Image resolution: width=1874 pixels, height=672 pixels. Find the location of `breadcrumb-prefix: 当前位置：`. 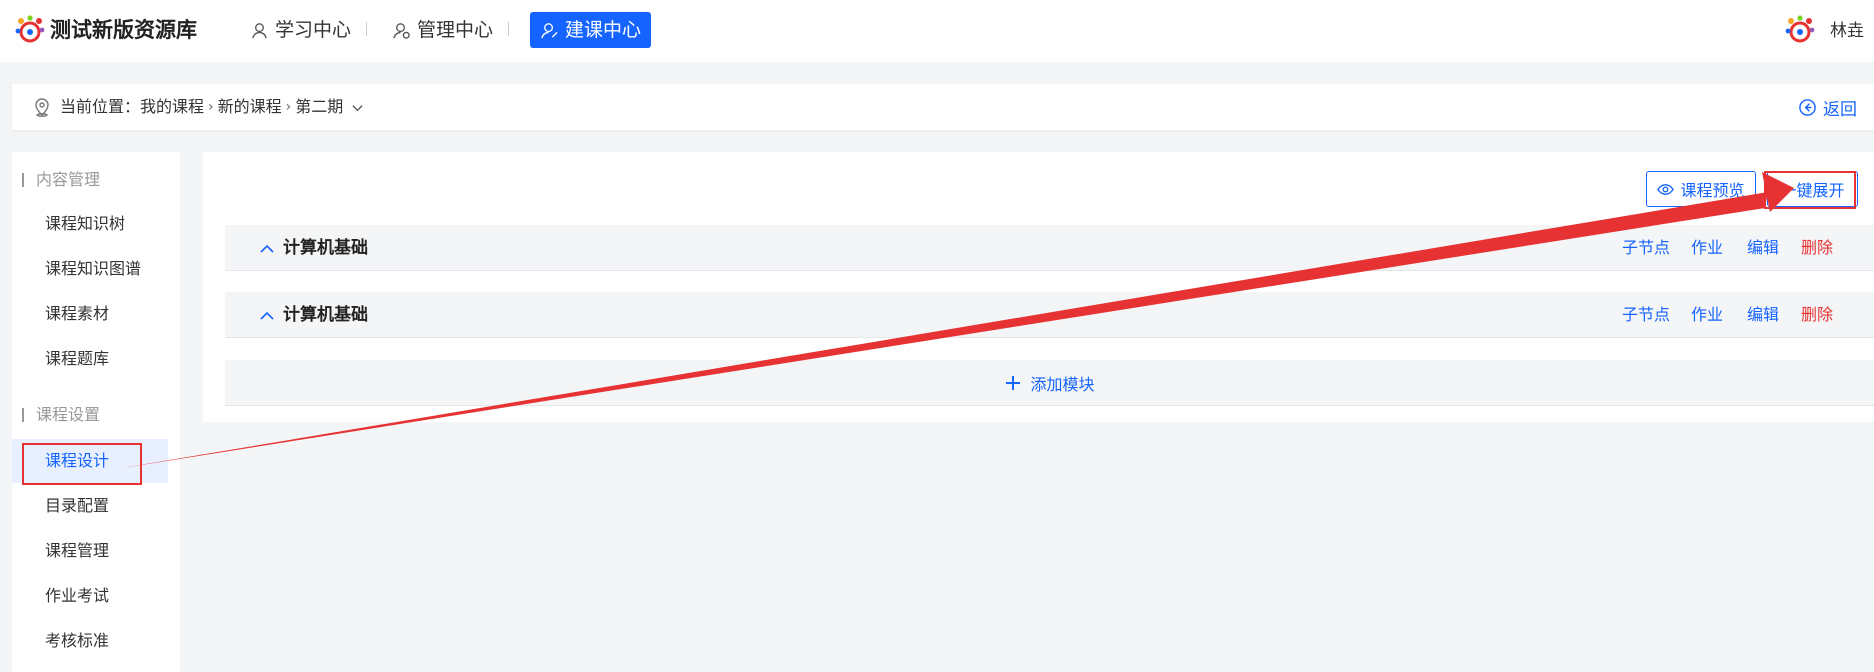

breadcrumb-prefix: 当前位置： is located at coordinates (100, 106).